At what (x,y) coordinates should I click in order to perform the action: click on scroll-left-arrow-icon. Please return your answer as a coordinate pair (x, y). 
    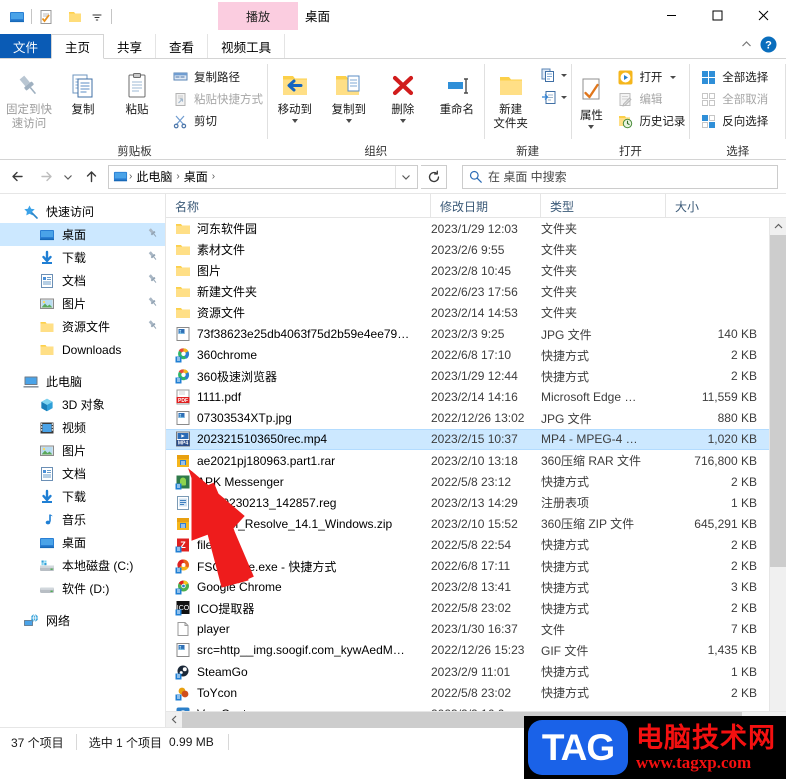
    Looking at the image, I should click on (174, 719).